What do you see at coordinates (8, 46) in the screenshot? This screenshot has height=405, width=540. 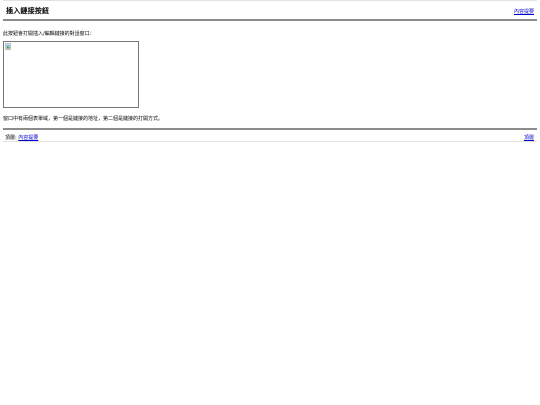 I see `broken-image-icon` at bounding box center [8, 46].